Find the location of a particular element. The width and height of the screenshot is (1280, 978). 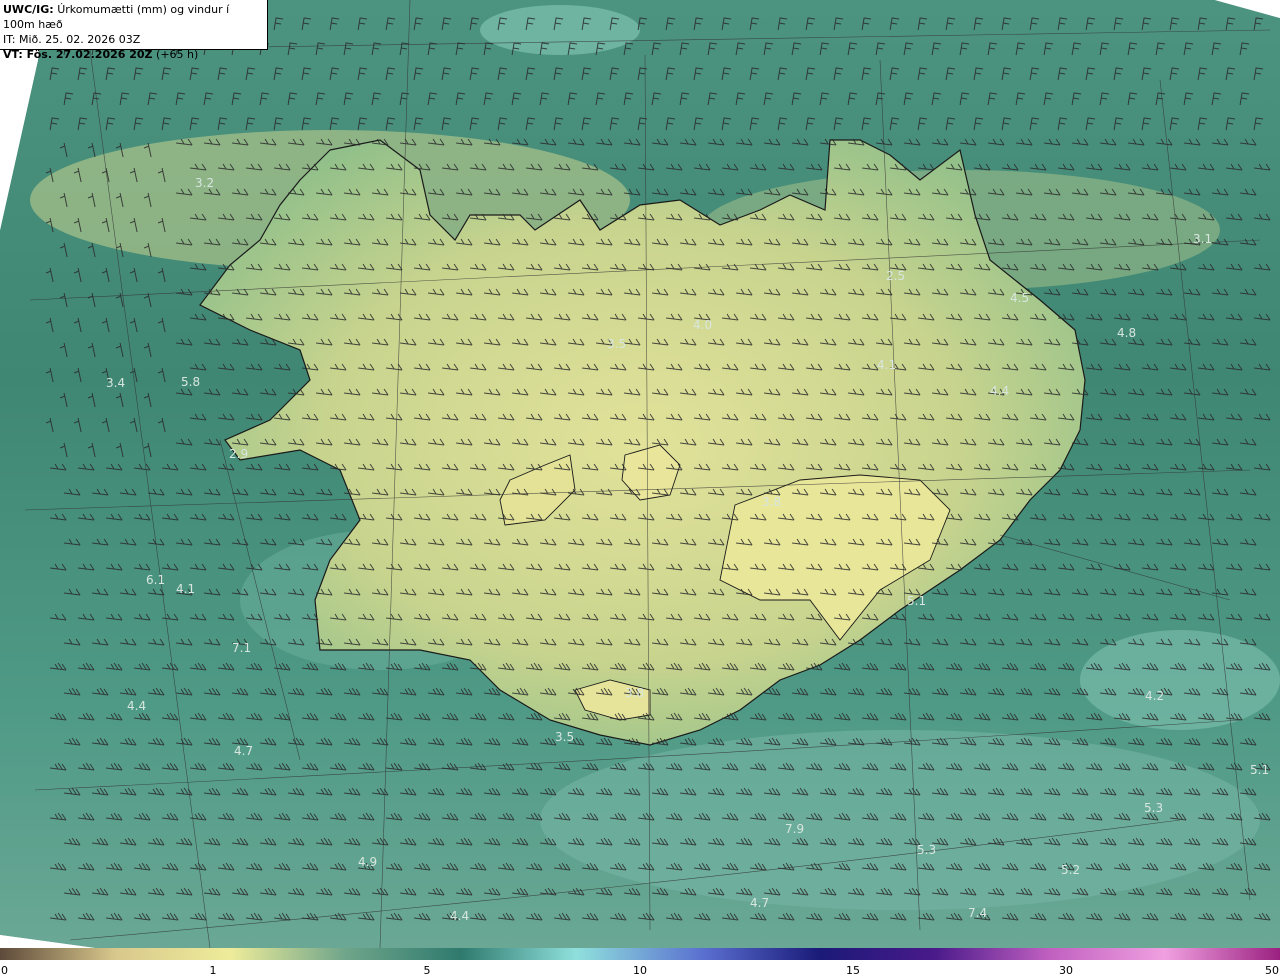

colorbar-tick: 1 is located at coordinates (213, 970).